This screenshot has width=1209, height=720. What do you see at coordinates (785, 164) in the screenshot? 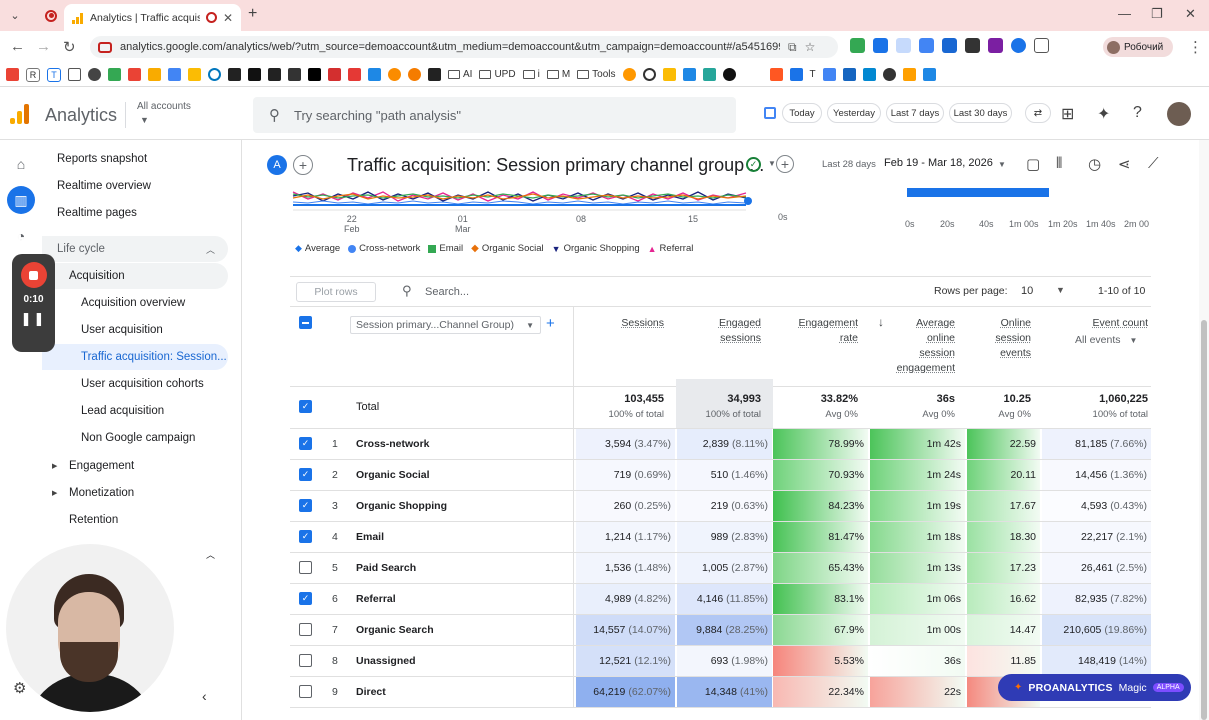
I see `add-filter-icon: +` at bounding box center [785, 164].